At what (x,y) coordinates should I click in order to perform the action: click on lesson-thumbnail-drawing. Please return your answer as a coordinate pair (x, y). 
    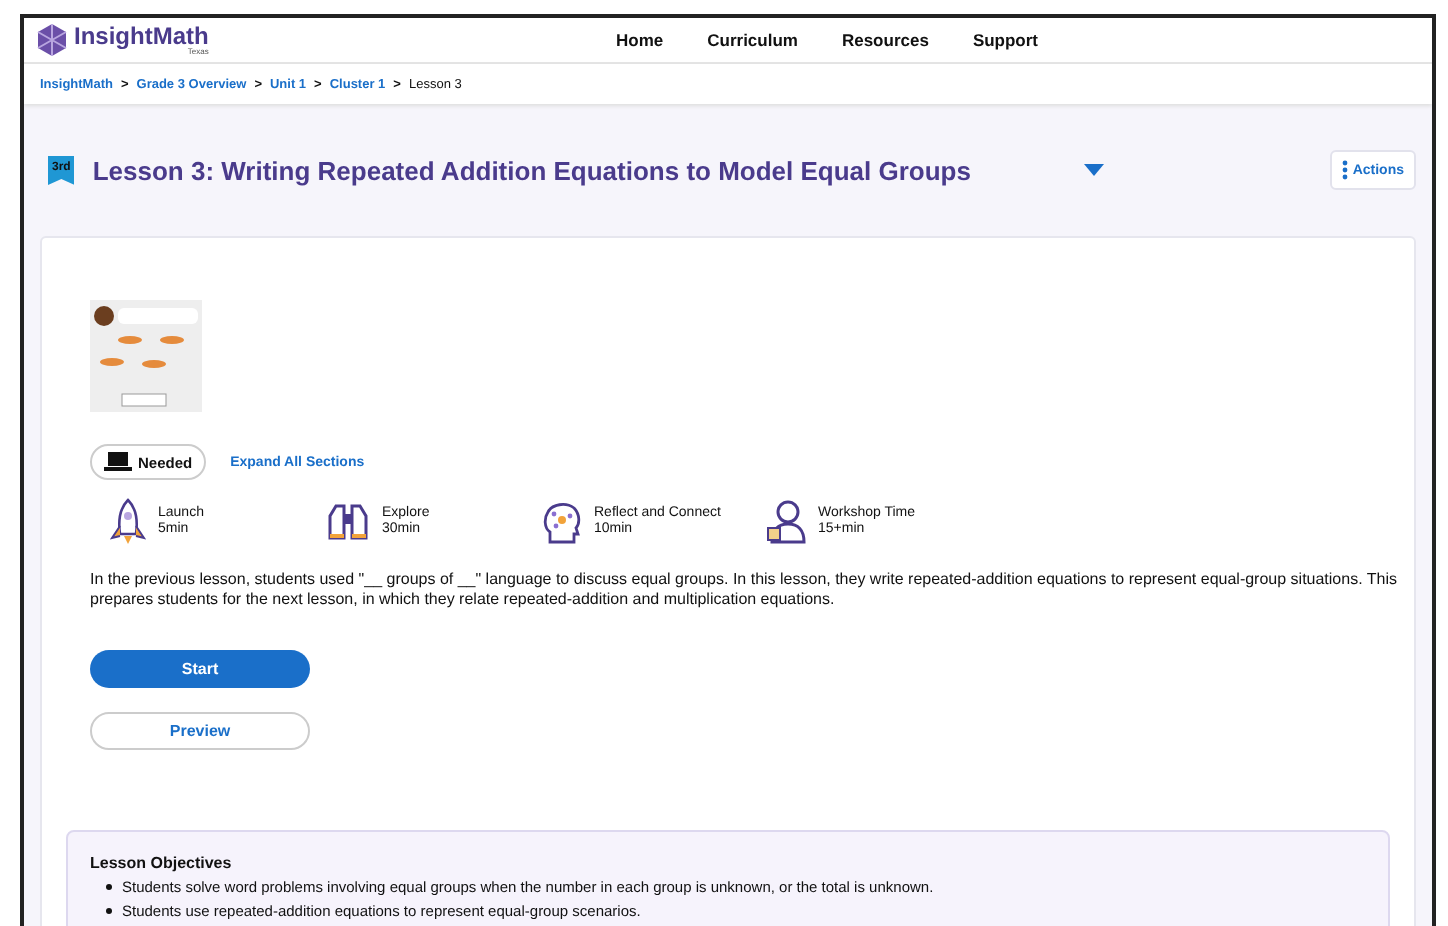
    Looking at the image, I should click on (146, 356).